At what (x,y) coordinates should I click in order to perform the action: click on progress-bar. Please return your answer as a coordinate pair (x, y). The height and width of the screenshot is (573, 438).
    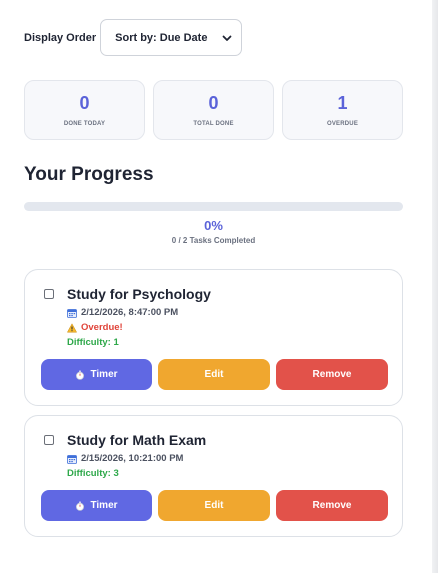
    Looking at the image, I should click on (213, 206).